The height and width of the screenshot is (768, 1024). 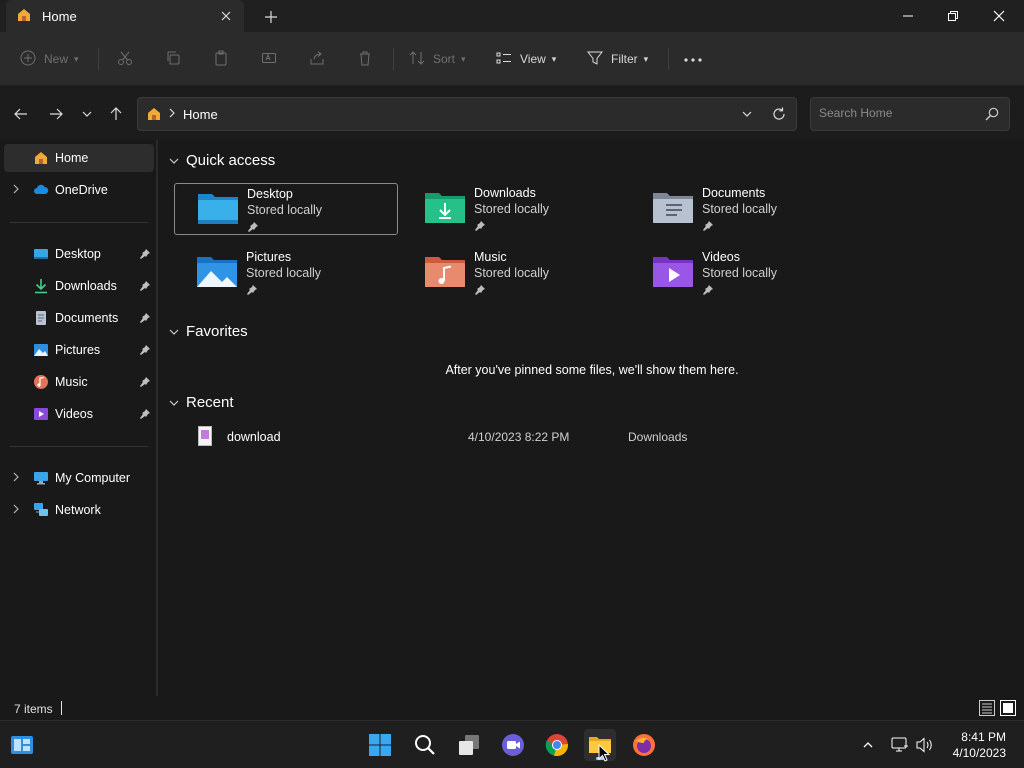 What do you see at coordinates (79, 190) in the screenshot?
I see `sidebar-item-onedrive: OneDrive` at bounding box center [79, 190].